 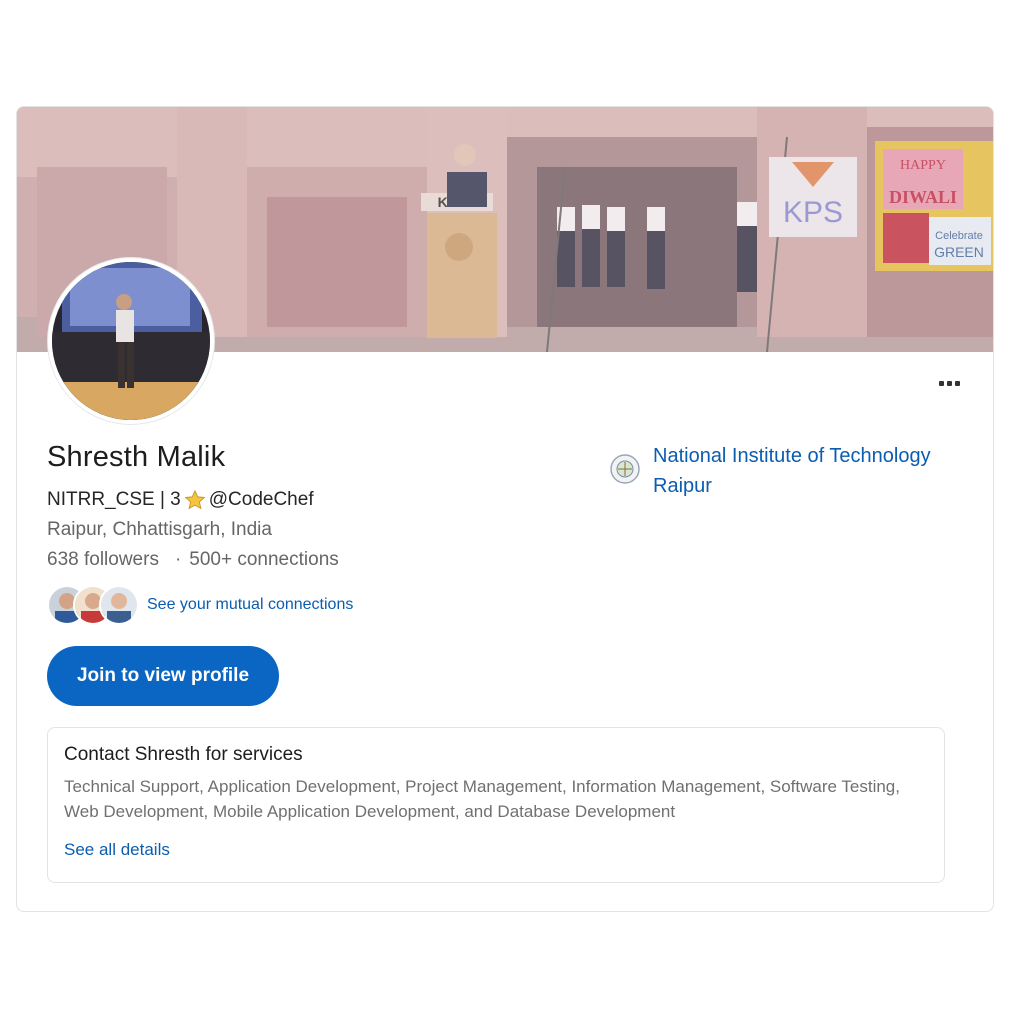 What do you see at coordinates (159, 529) in the screenshot?
I see `profile-location: Raipur, Chhattisgarh, India` at bounding box center [159, 529].